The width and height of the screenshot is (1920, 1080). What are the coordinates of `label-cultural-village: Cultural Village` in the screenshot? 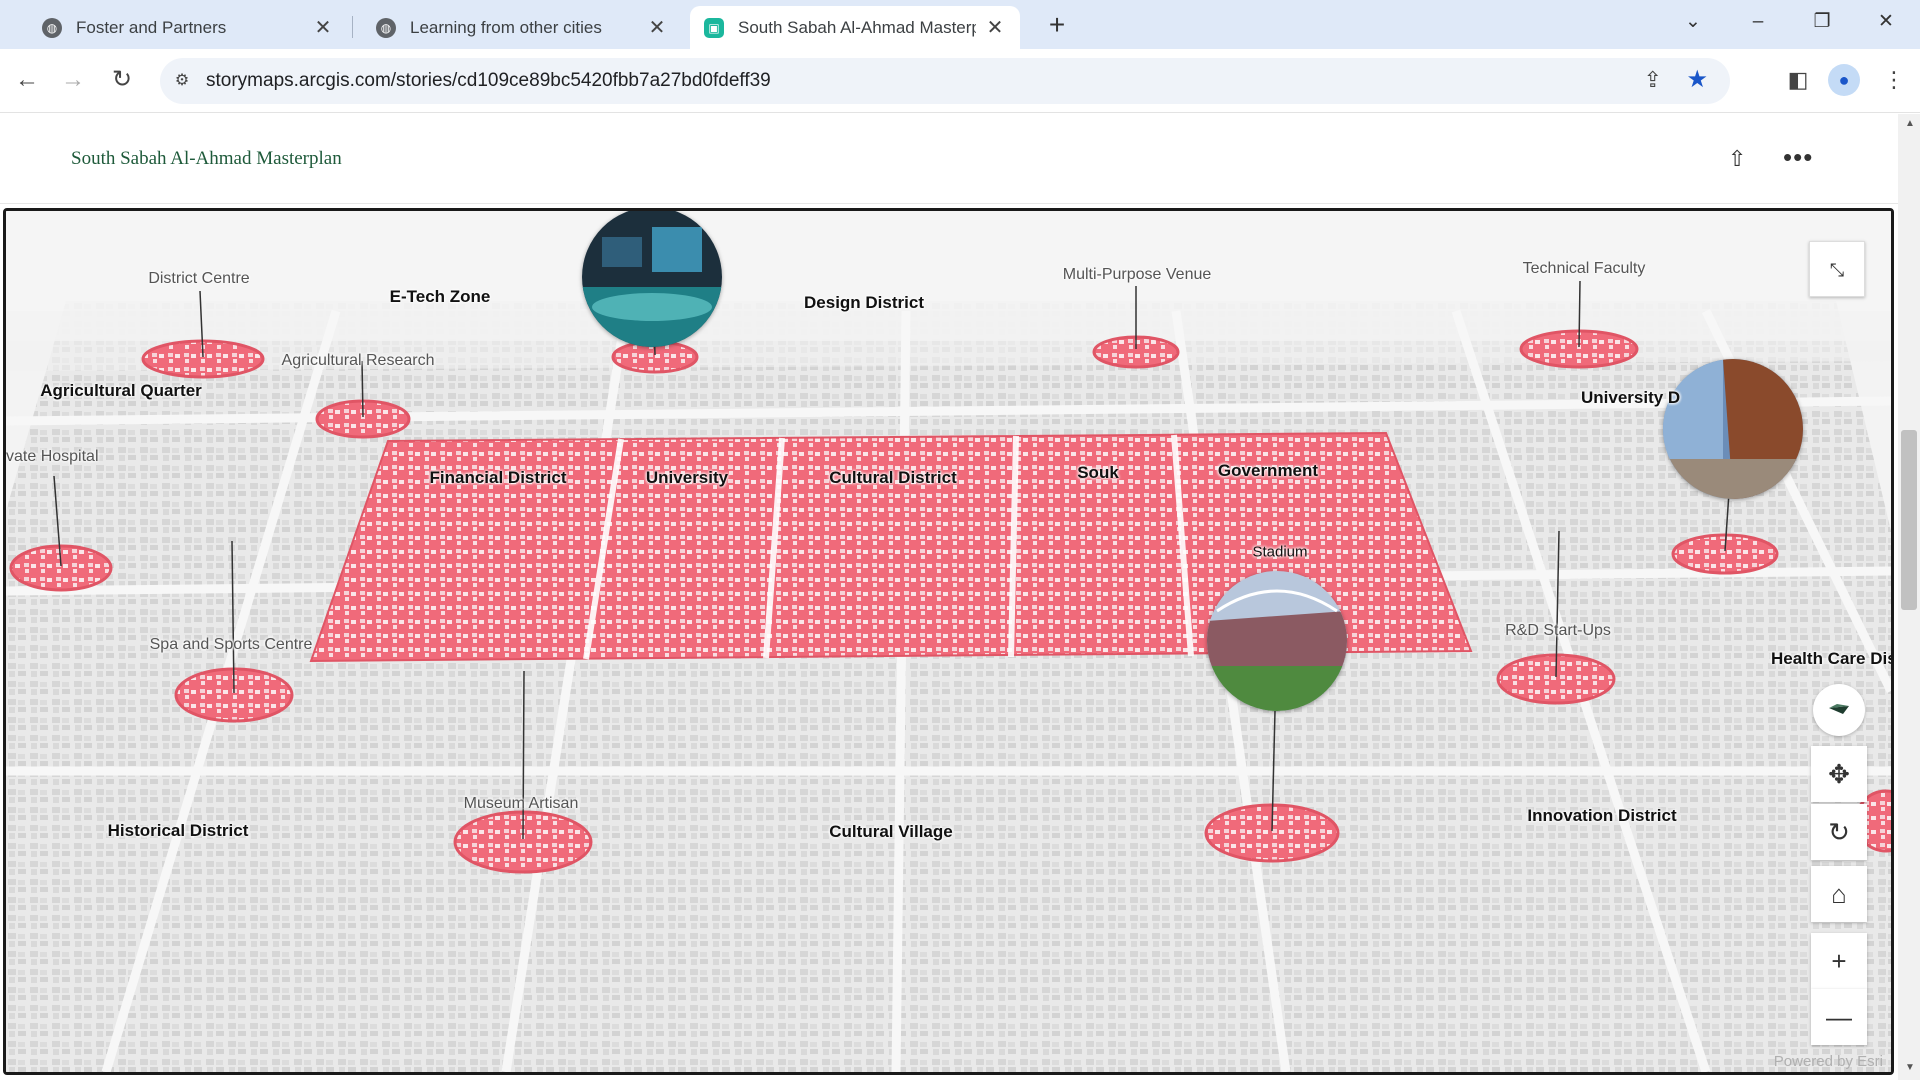 It's located at (891, 831).